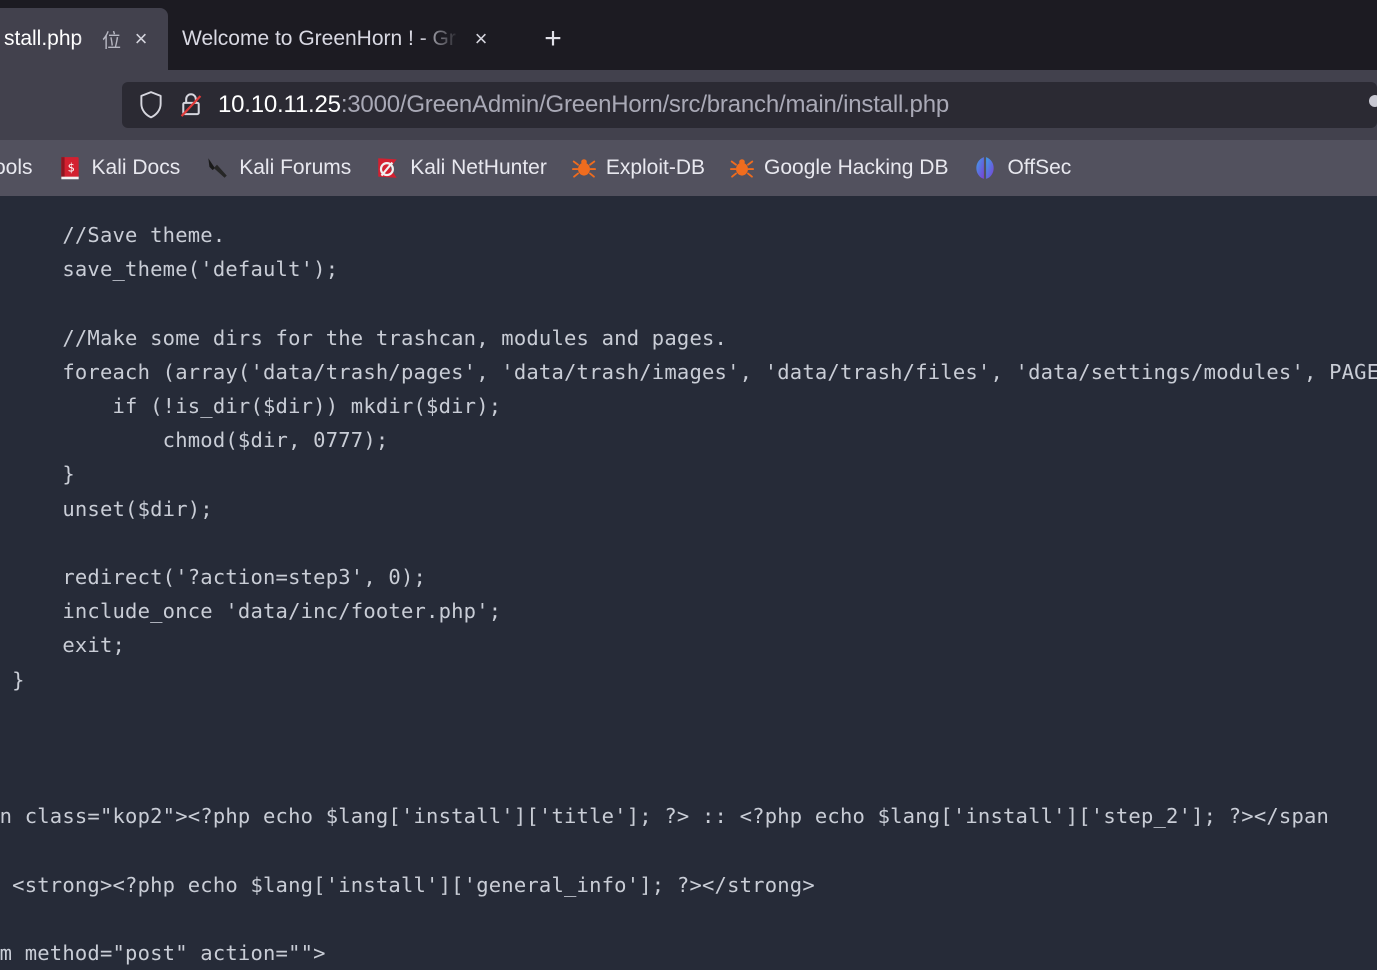 The width and height of the screenshot is (1377, 970). Describe the element at coordinates (217, 168) in the screenshot. I see `kali-forums-icon` at that location.